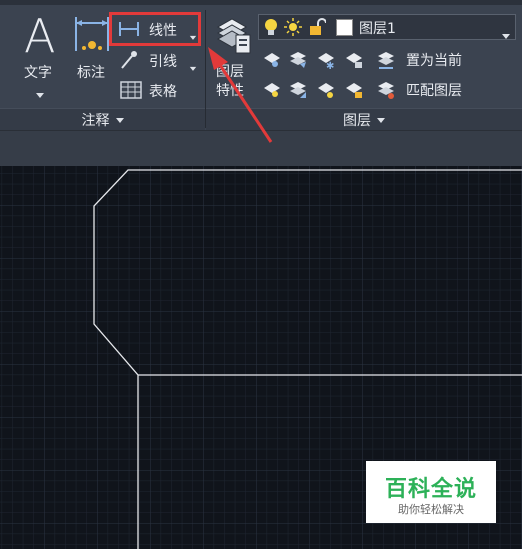 This screenshot has height=549, width=522. I want to click on match-layer-icon, so click(386, 90).